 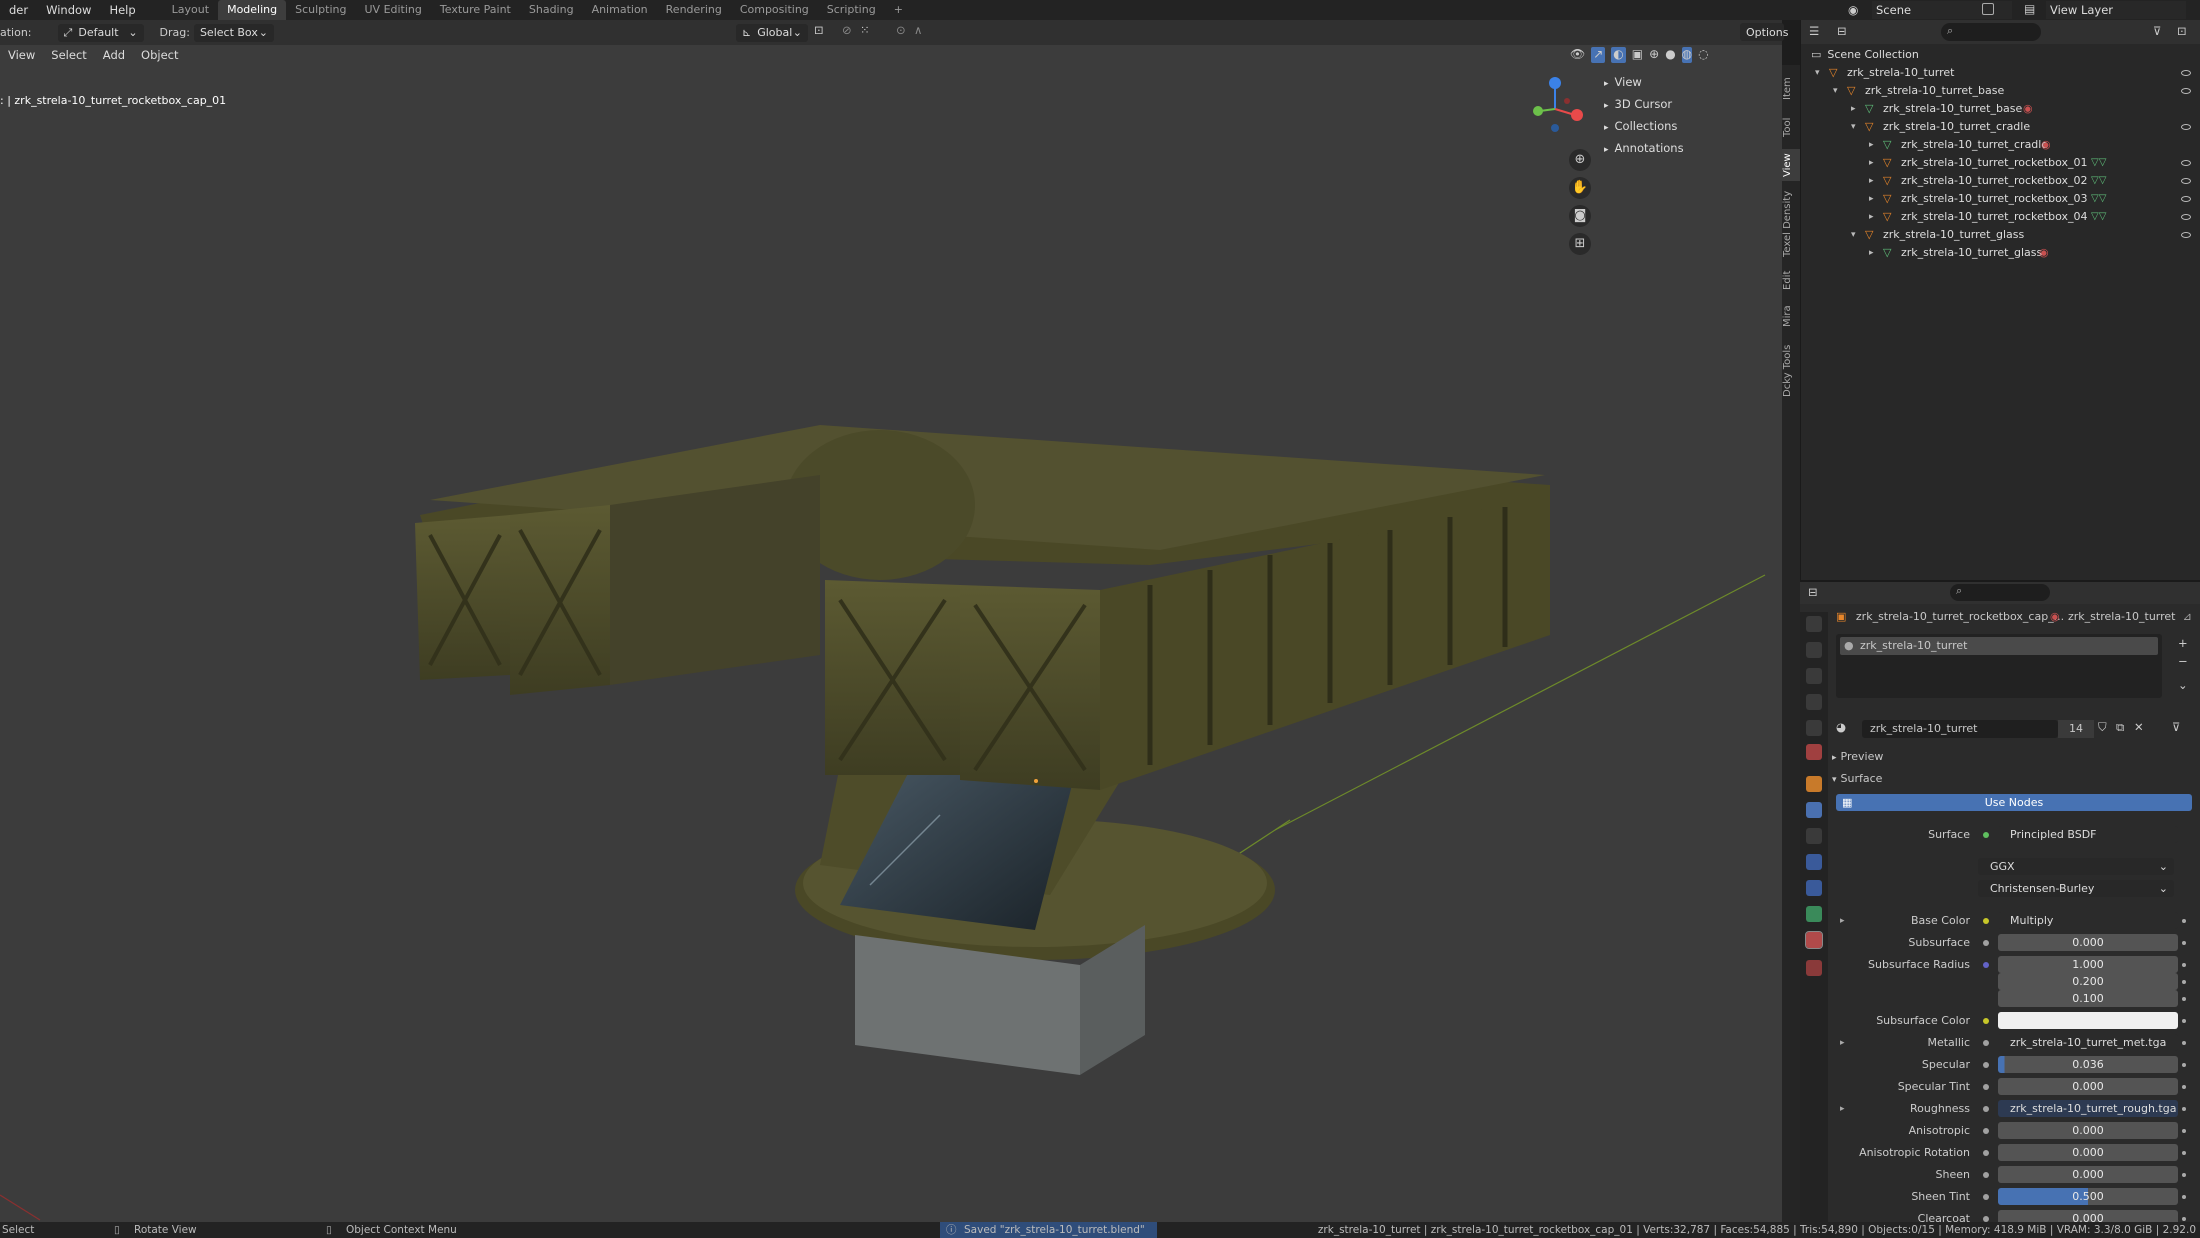 What do you see at coordinates (694, 10) in the screenshot?
I see `workspace-tab-rendering: Rendering` at bounding box center [694, 10].